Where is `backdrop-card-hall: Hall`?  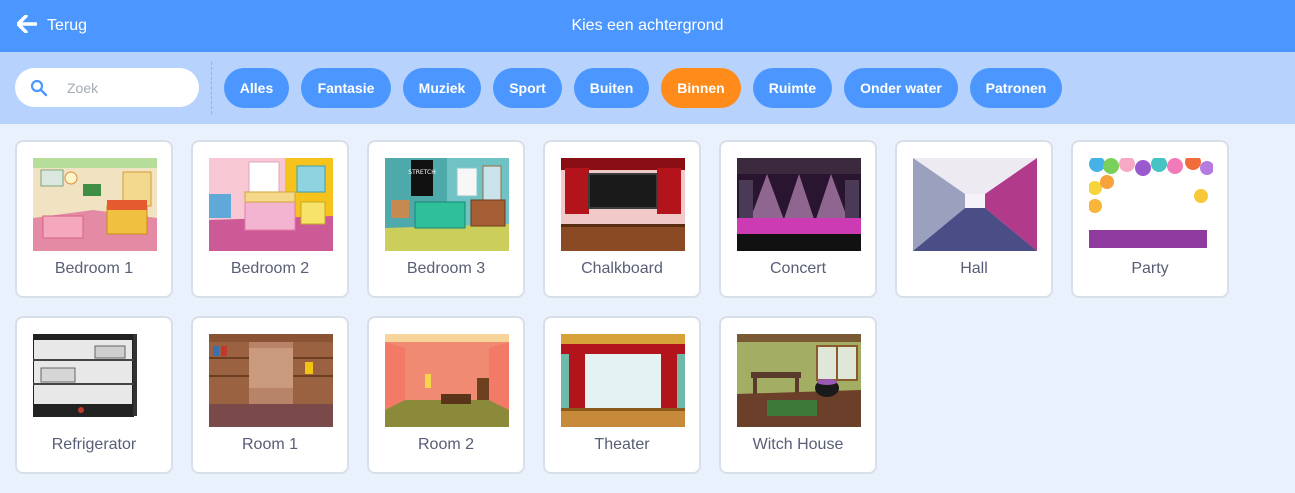 backdrop-card-hall: Hall is located at coordinates (974, 219).